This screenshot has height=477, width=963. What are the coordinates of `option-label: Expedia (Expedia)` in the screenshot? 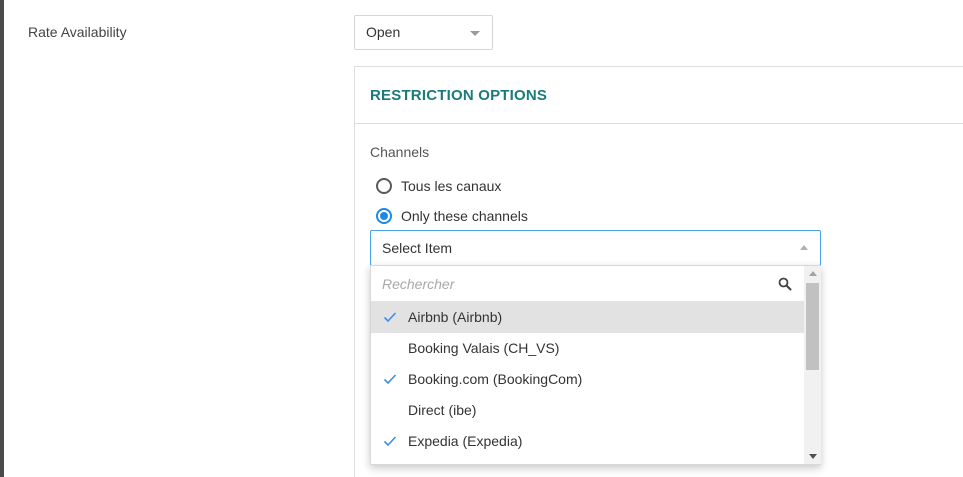 It's located at (465, 441).